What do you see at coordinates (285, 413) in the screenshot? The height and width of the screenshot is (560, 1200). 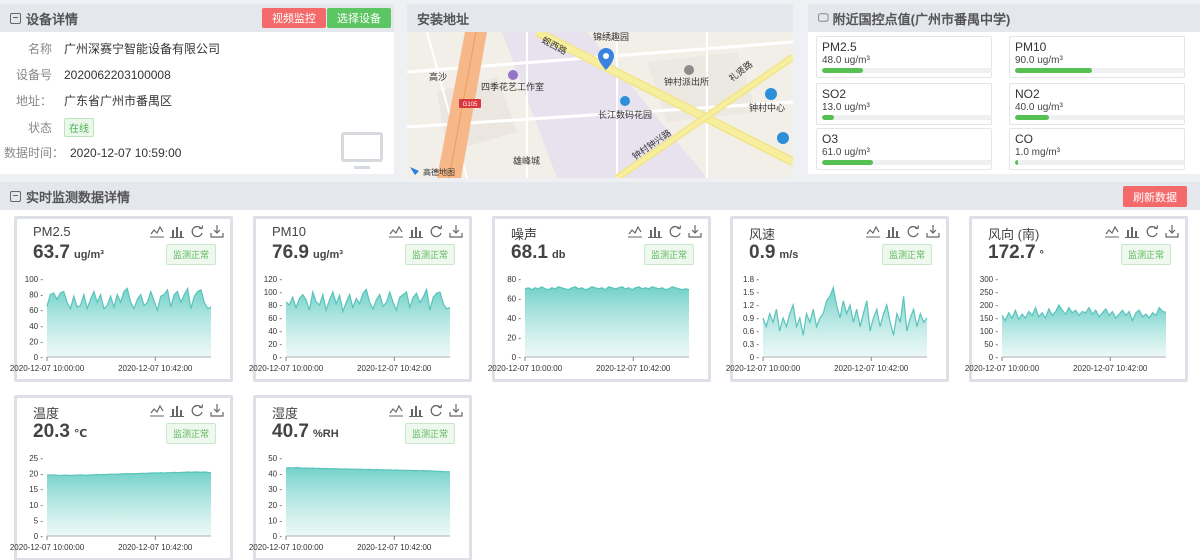 I see `sensor-name: 湿度` at bounding box center [285, 413].